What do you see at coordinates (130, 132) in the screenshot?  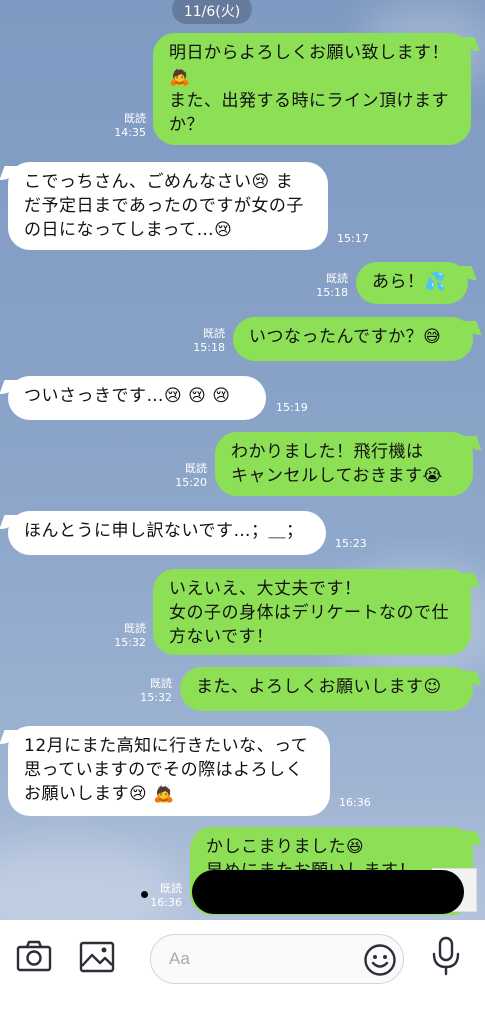 I see `message-time: 14:35` at bounding box center [130, 132].